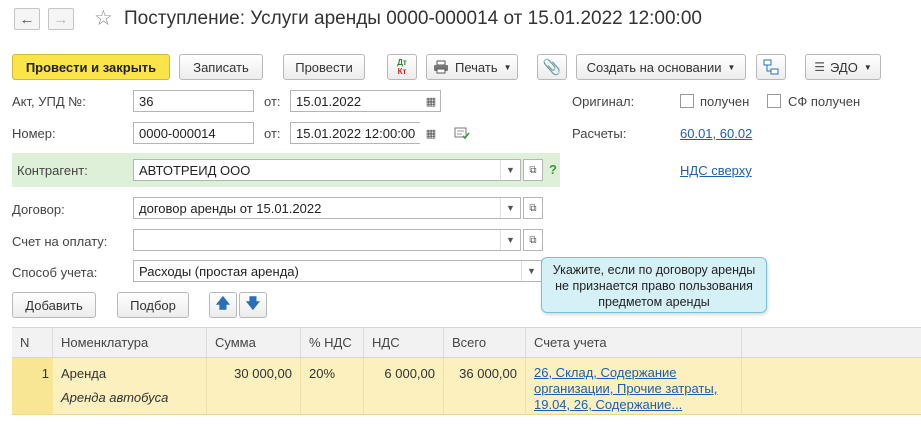  What do you see at coordinates (130, 342) in the screenshot?
I see `column-header-item: Номенклатура` at bounding box center [130, 342].